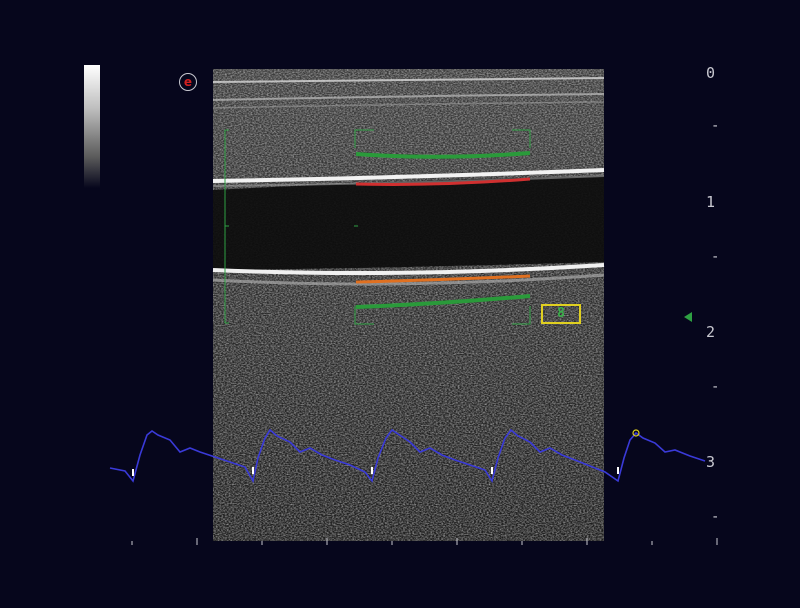 The height and width of the screenshot is (608, 800). What do you see at coordinates (711, 332) in the screenshot?
I see `depth-label-2: 2` at bounding box center [711, 332].